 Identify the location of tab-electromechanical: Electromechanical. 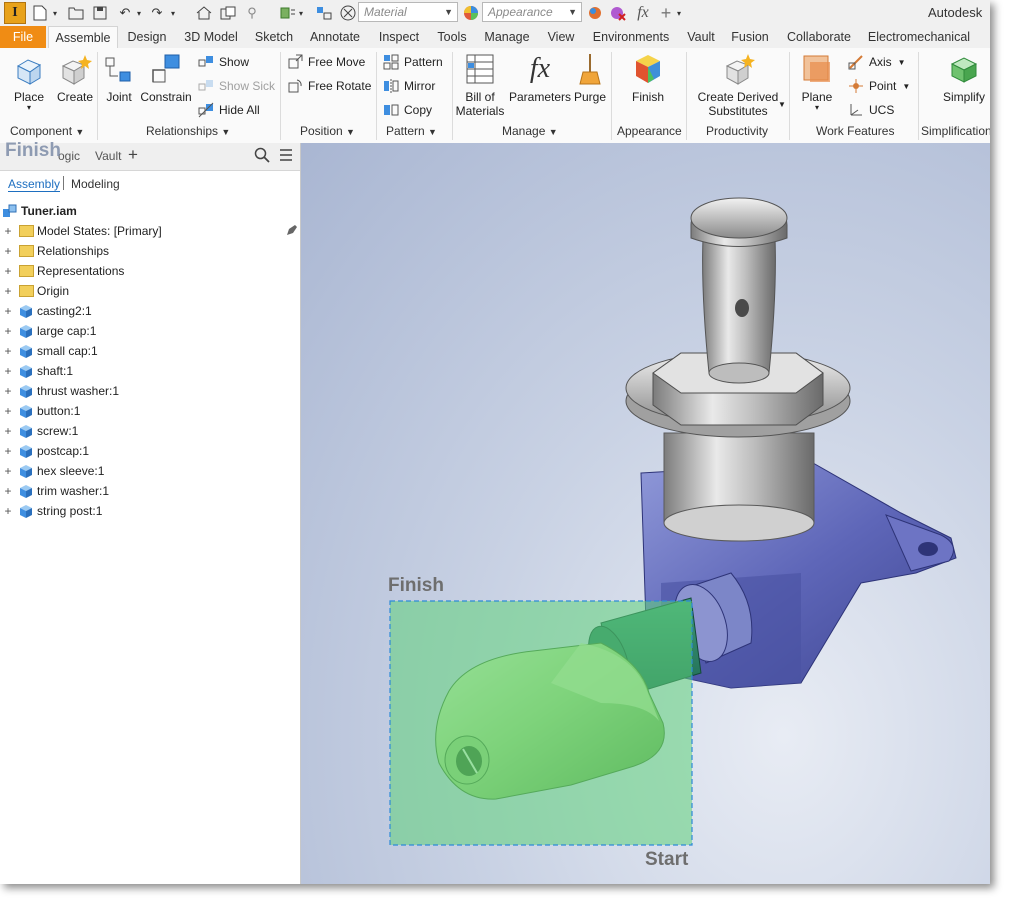
(919, 37).